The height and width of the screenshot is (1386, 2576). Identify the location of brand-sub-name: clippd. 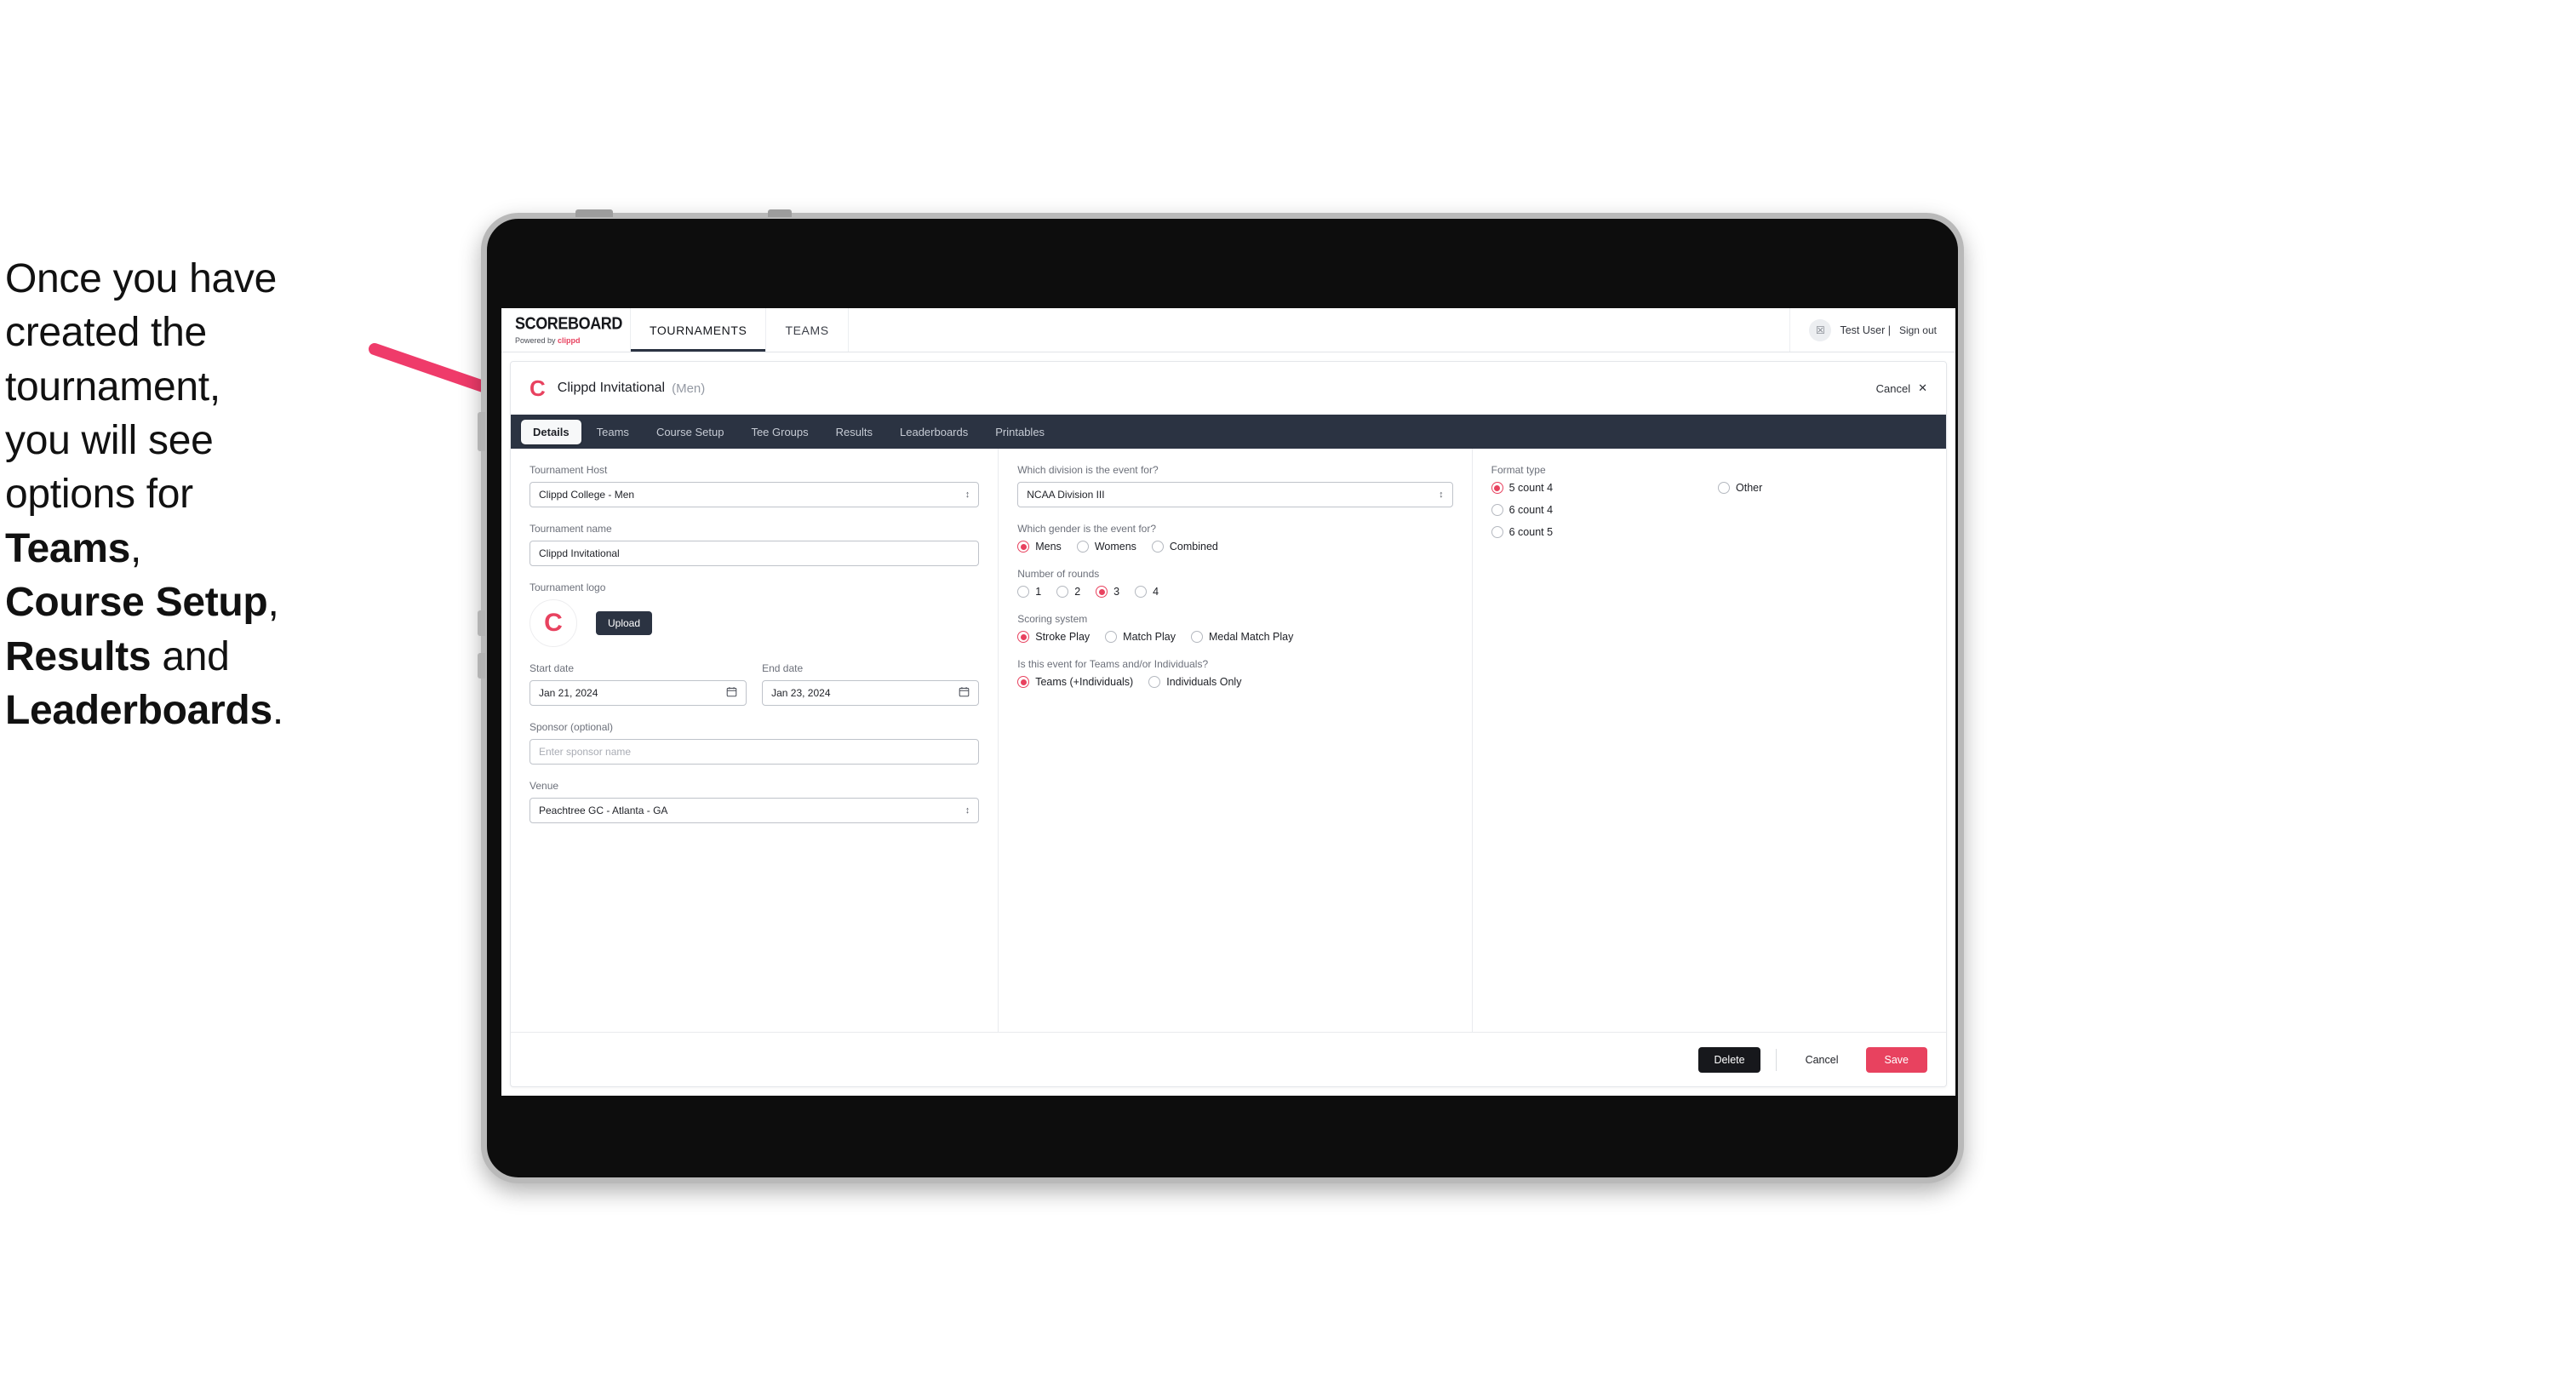
(570, 340).